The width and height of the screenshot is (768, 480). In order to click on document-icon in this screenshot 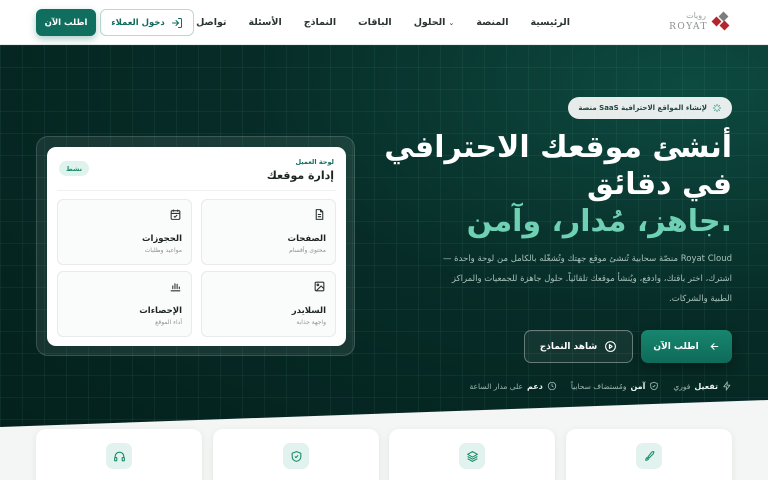, I will do `click(319, 214)`.